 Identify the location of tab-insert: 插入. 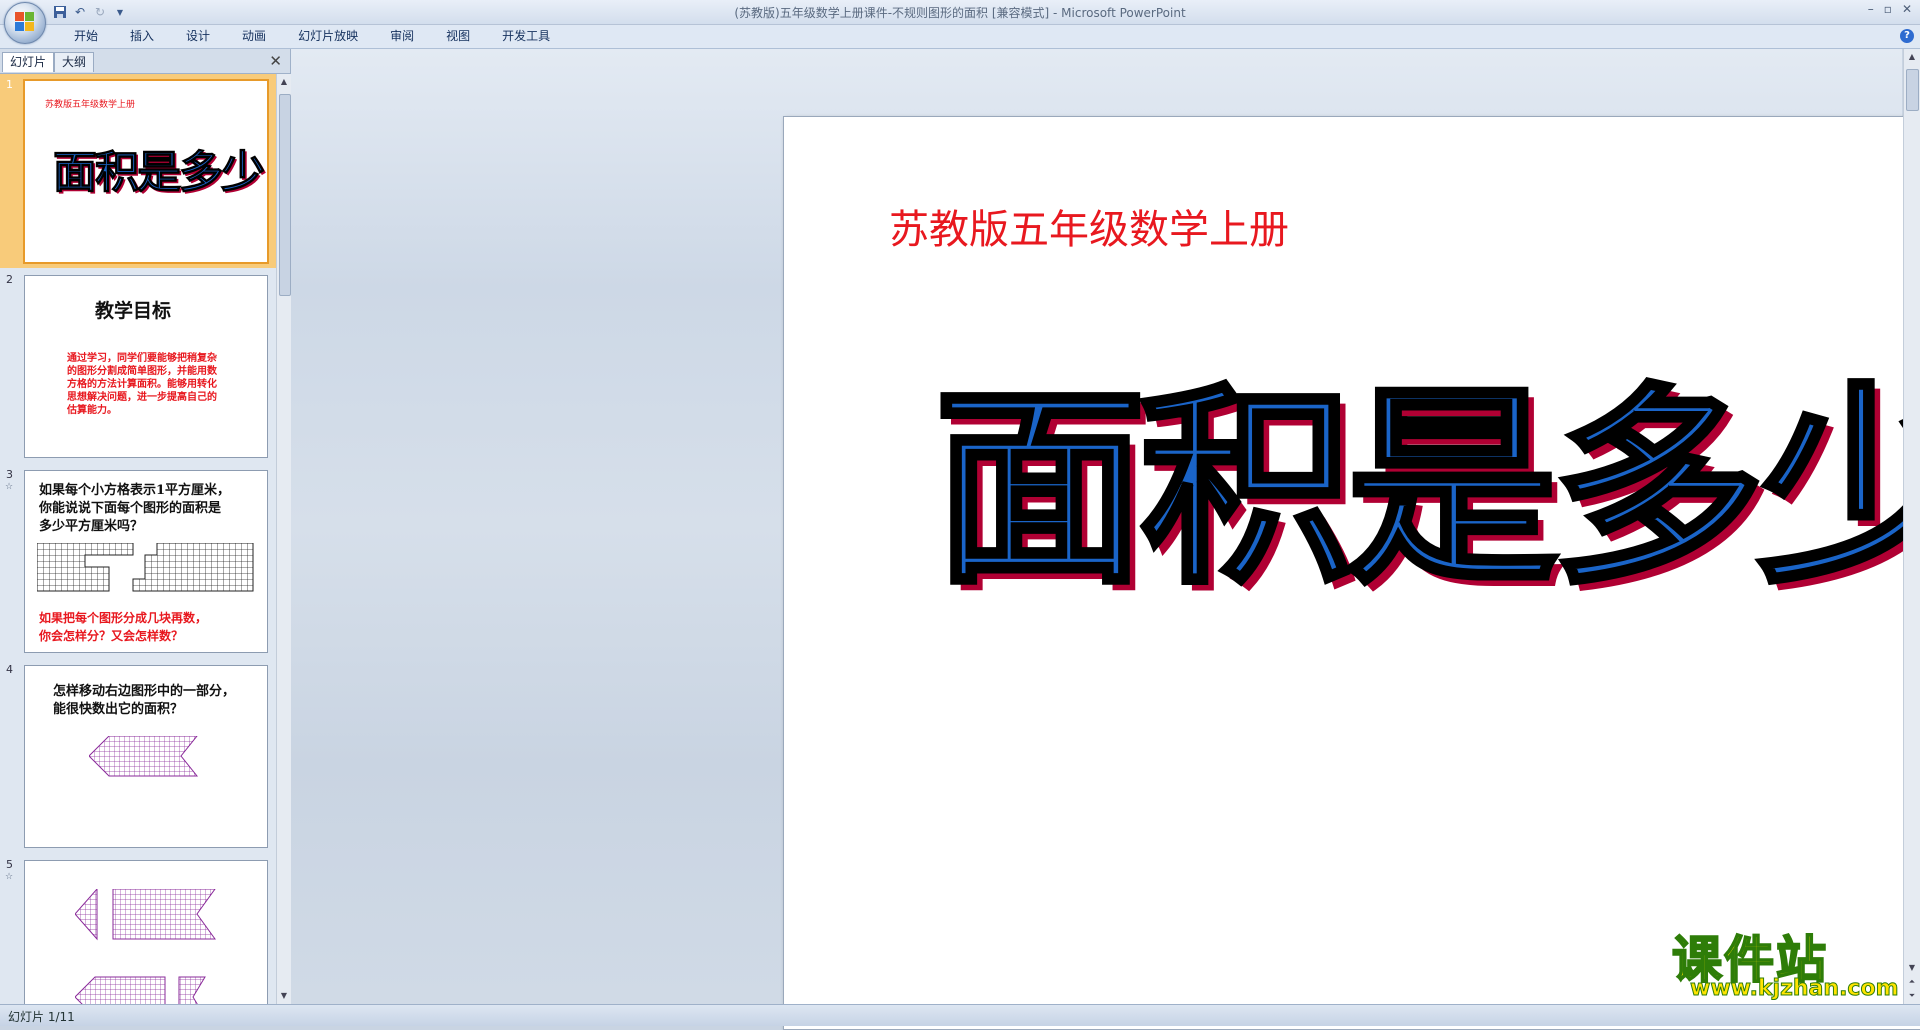
(142, 36).